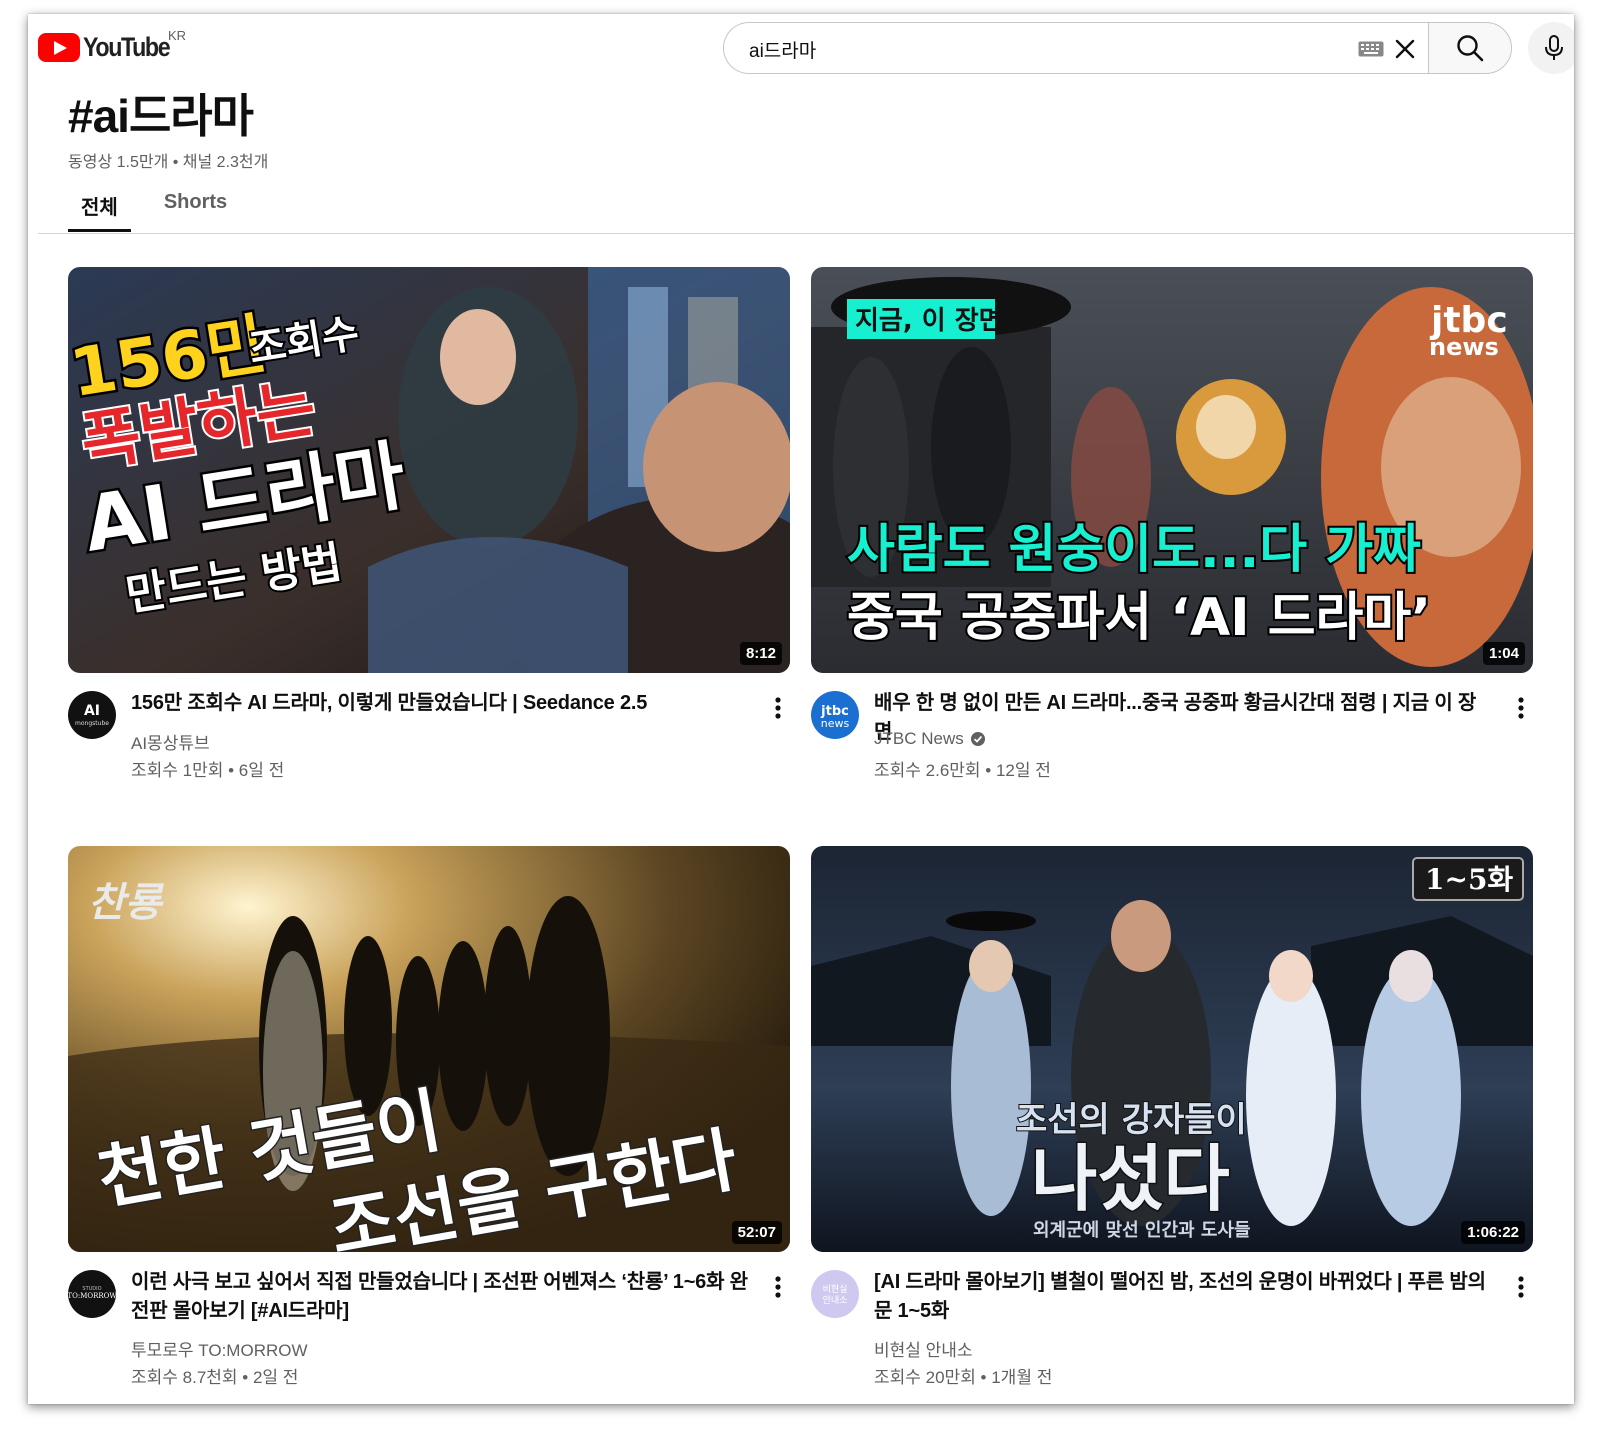 The image size is (1600, 1442). Describe the element at coordinates (219, 1348) in the screenshot. I see `channel-name: 투모로우 TO:MORROW` at that location.